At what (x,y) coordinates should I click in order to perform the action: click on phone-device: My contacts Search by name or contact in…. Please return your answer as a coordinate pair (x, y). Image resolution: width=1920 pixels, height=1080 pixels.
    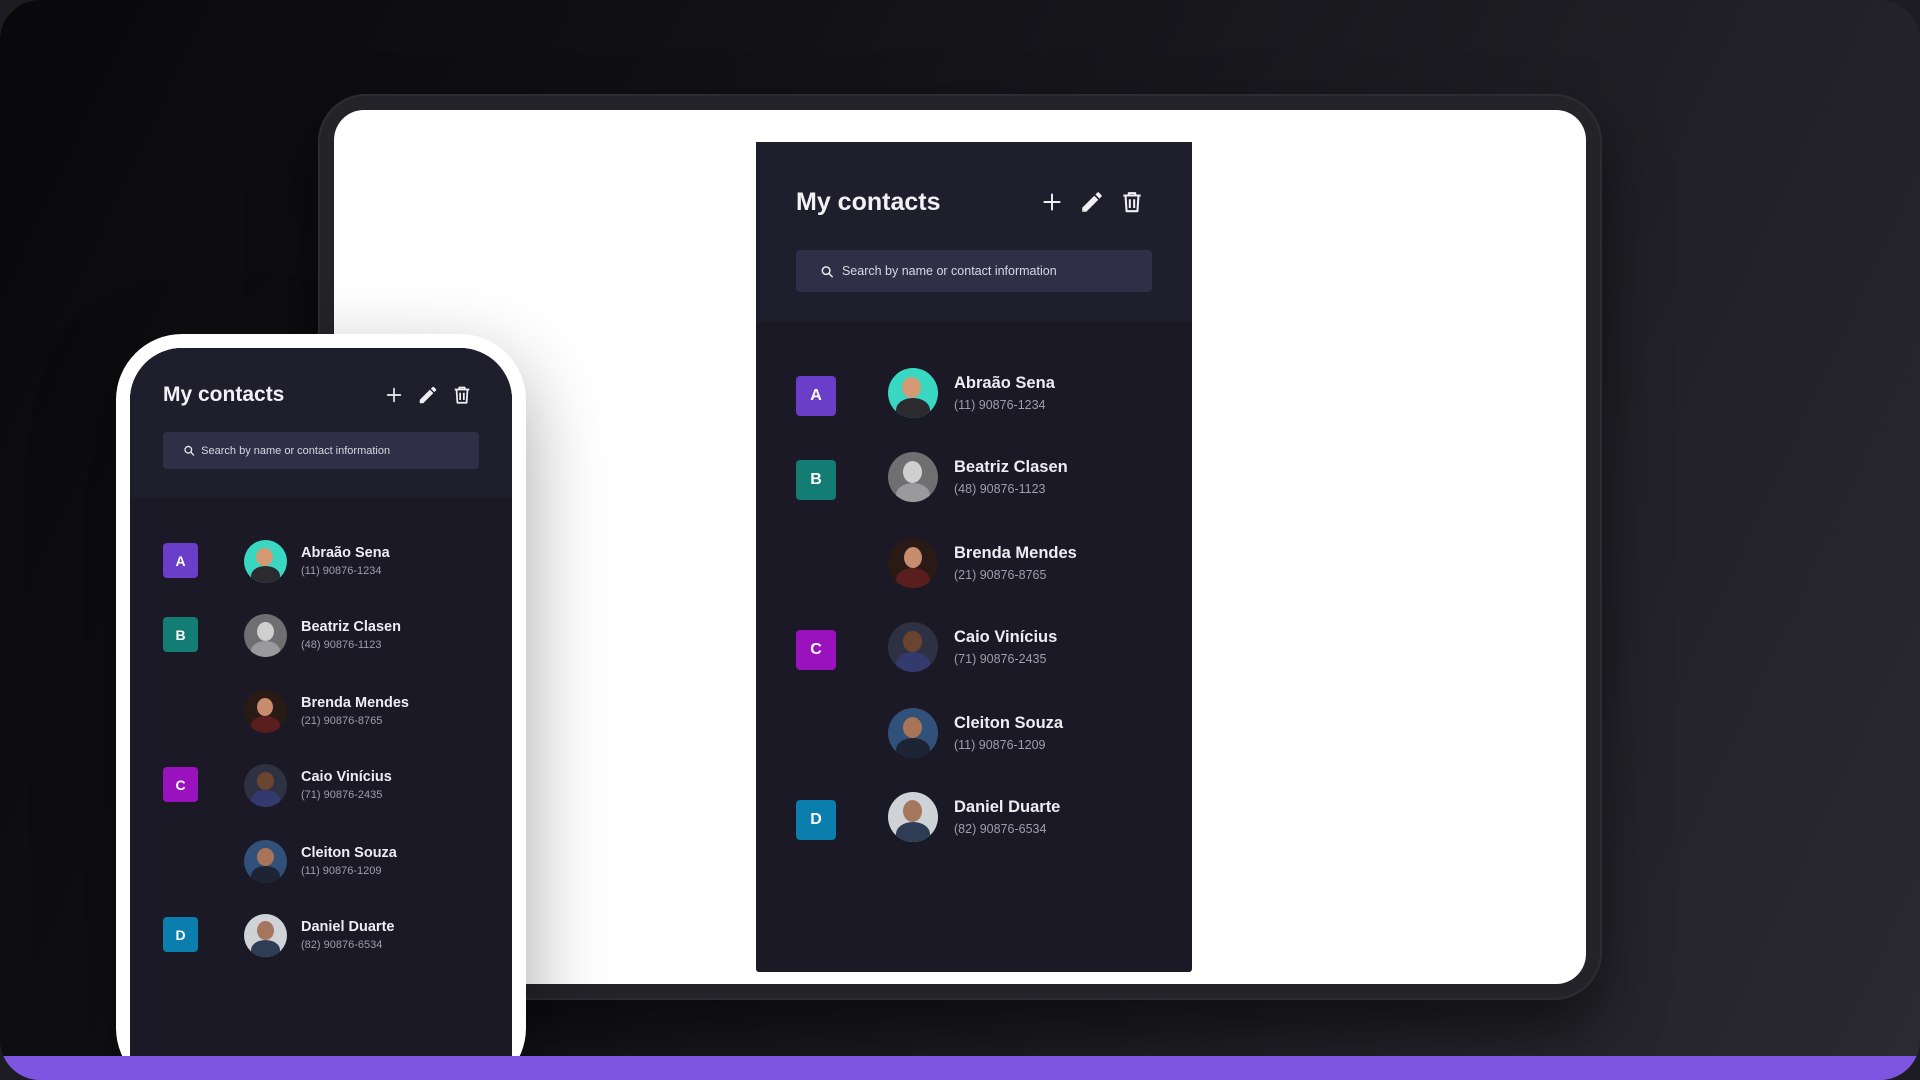
    Looking at the image, I should click on (321, 707).